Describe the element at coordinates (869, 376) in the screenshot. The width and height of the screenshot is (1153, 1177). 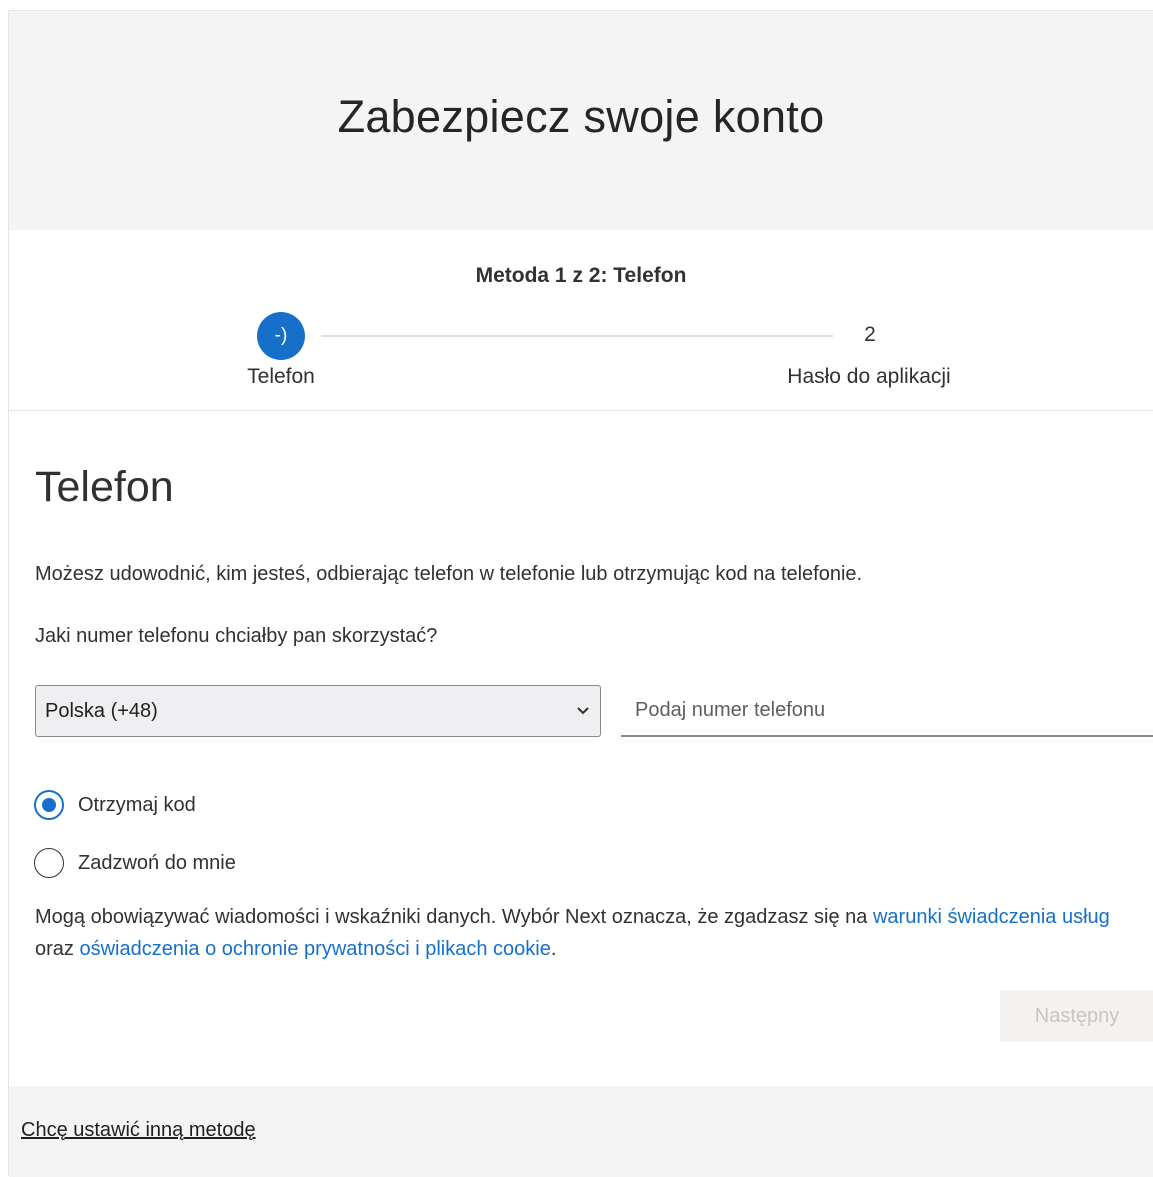
I see `step-2-label: Hasło do aplikacji` at that location.